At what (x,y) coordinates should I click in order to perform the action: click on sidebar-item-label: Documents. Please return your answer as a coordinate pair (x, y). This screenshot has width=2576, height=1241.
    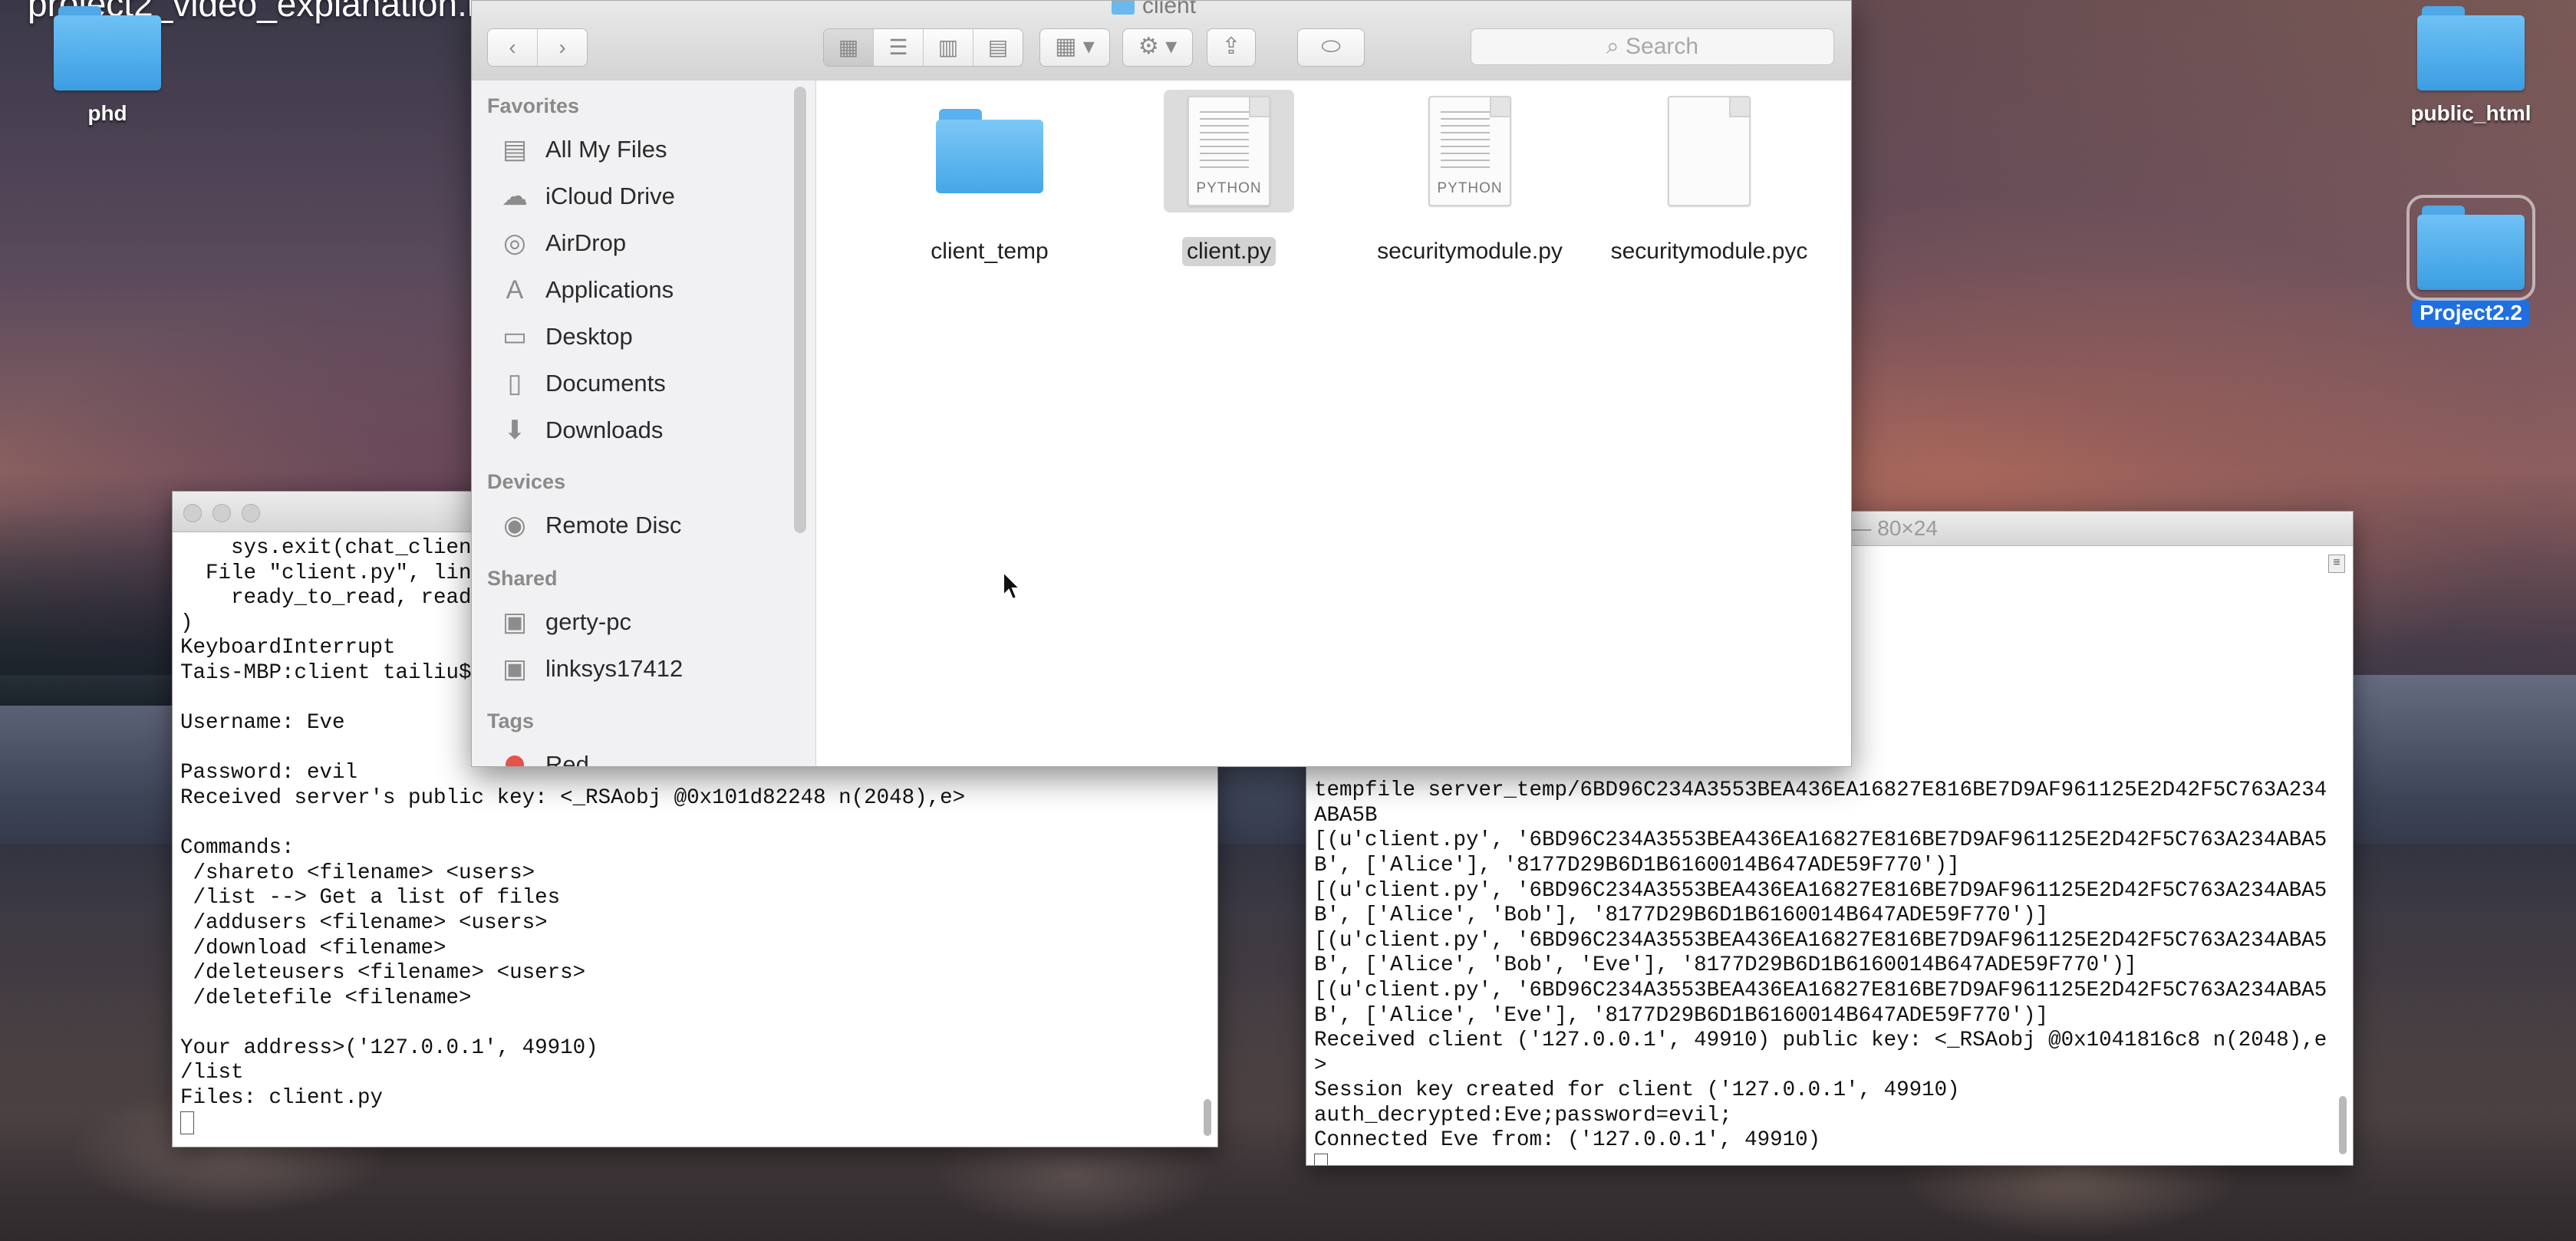
    Looking at the image, I should click on (605, 384).